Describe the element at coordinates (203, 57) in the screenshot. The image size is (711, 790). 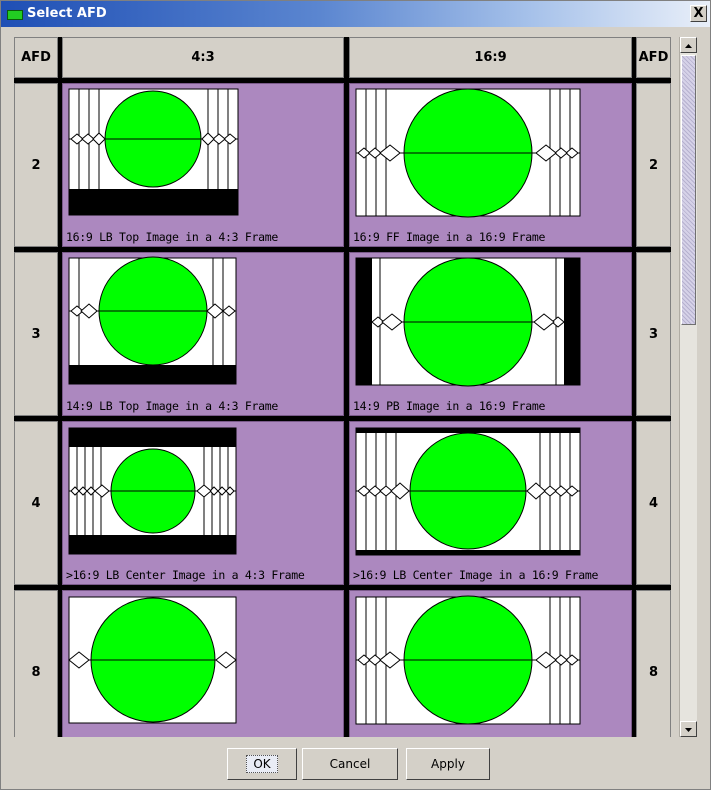
I see `header-4-3: 4:3` at that location.